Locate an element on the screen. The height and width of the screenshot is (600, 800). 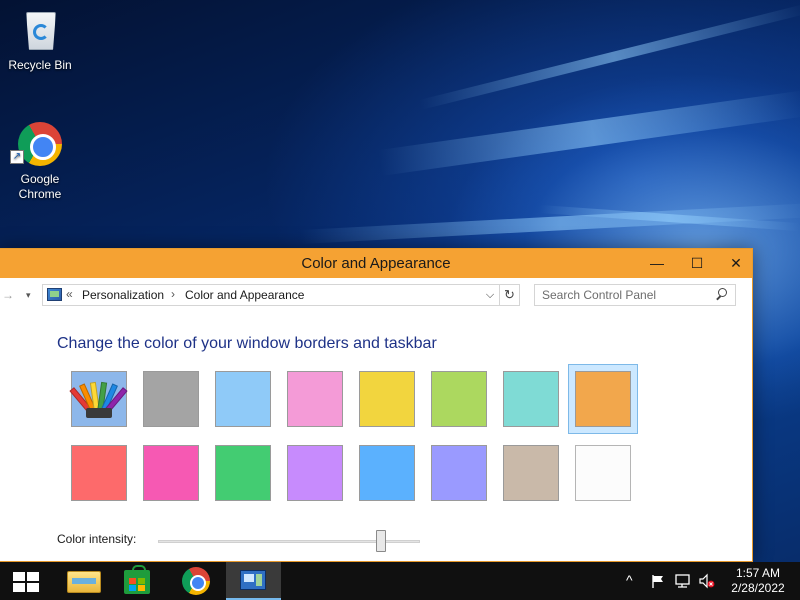
action-flag-icon is located at coordinates (658, 581).